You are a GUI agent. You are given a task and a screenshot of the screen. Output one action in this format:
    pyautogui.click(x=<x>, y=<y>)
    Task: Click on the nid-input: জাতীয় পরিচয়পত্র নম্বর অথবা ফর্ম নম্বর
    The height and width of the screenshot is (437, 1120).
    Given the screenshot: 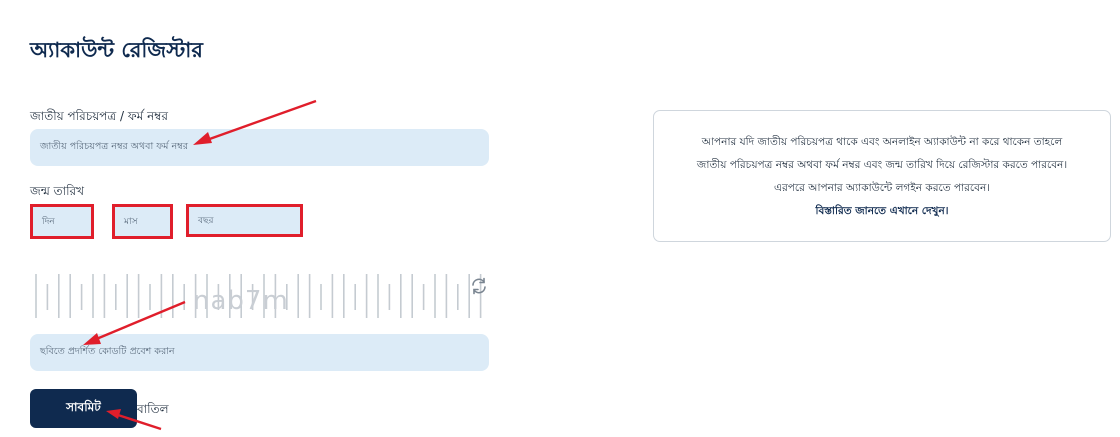 What is the action you would take?
    pyautogui.click(x=259, y=147)
    